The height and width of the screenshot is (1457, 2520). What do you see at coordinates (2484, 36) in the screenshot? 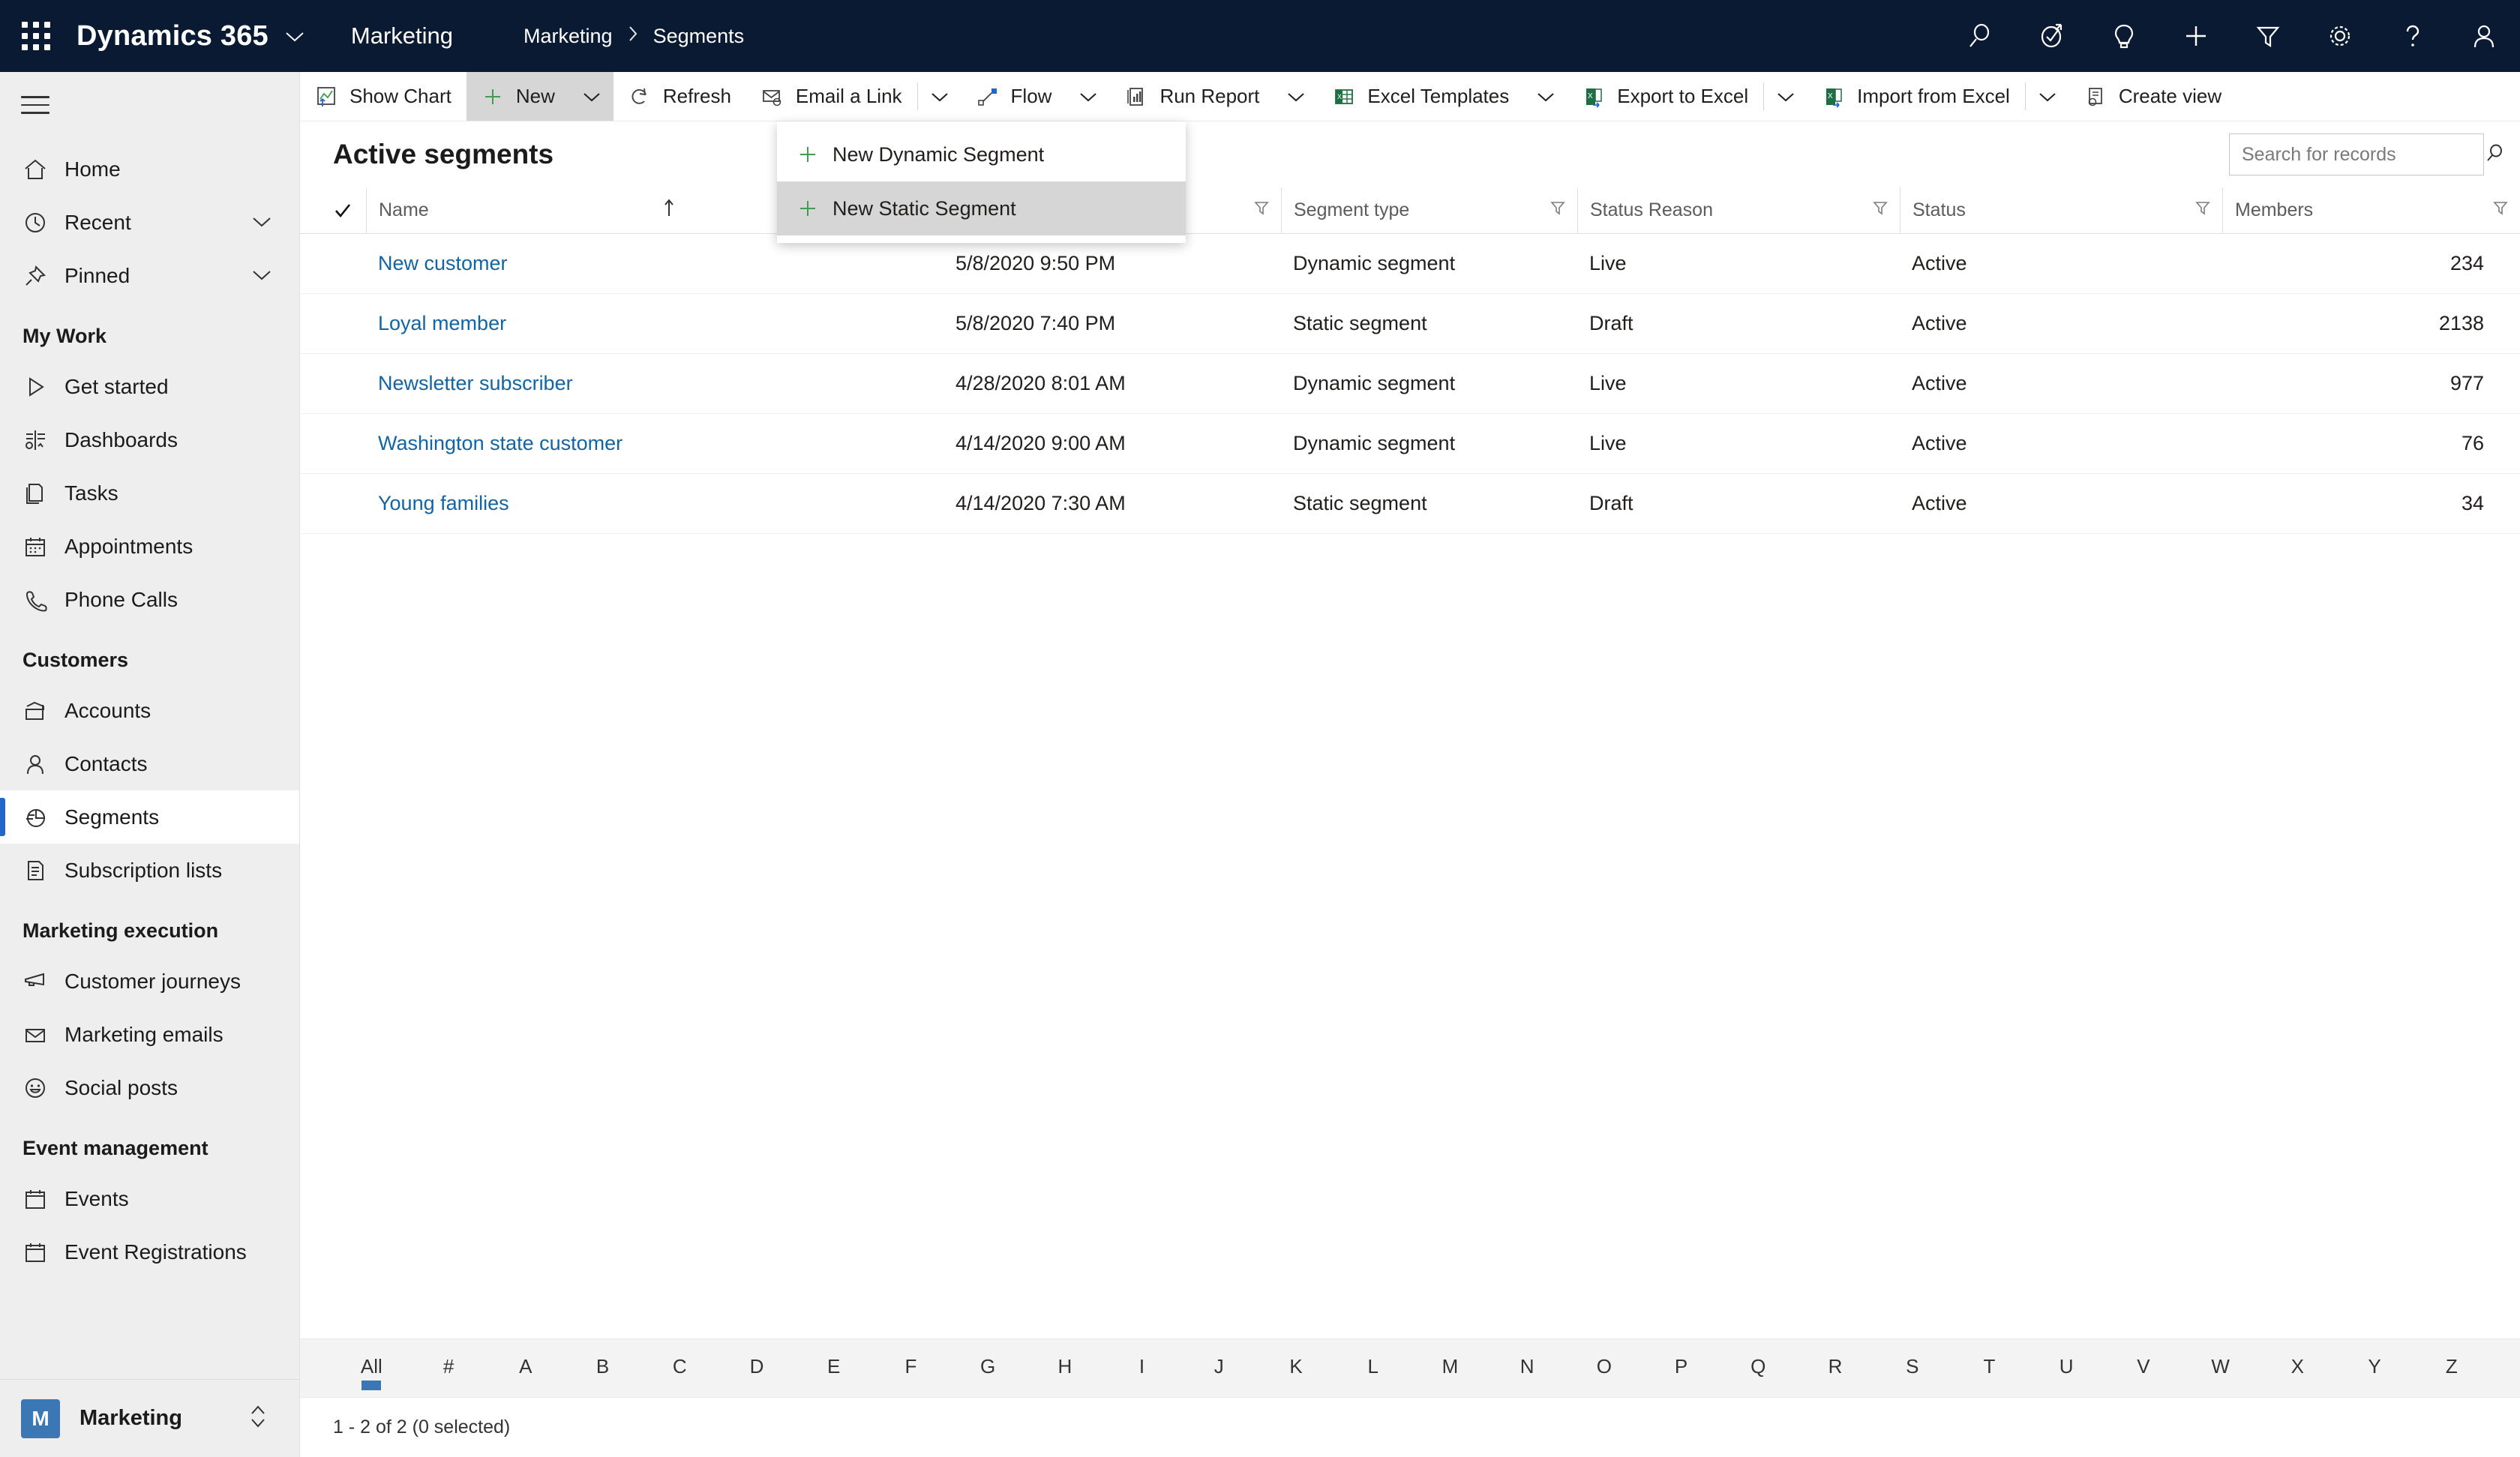
I see `user-account-icon` at bounding box center [2484, 36].